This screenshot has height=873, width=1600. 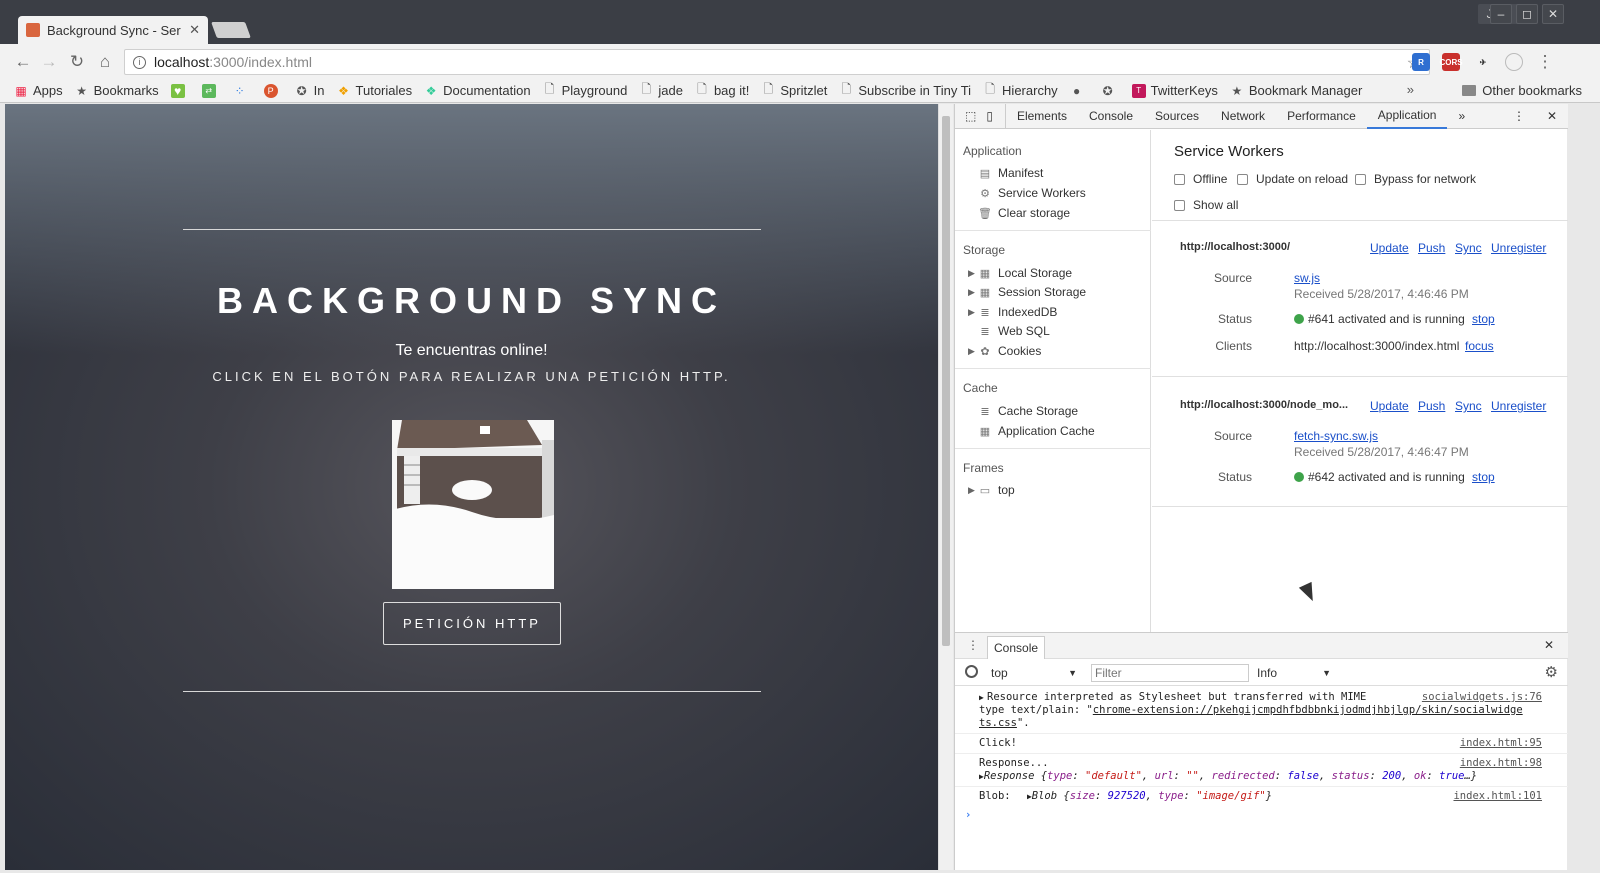 What do you see at coordinates (1551, 672) in the screenshot?
I see `console-settings-gear-icon: ⚙` at bounding box center [1551, 672].